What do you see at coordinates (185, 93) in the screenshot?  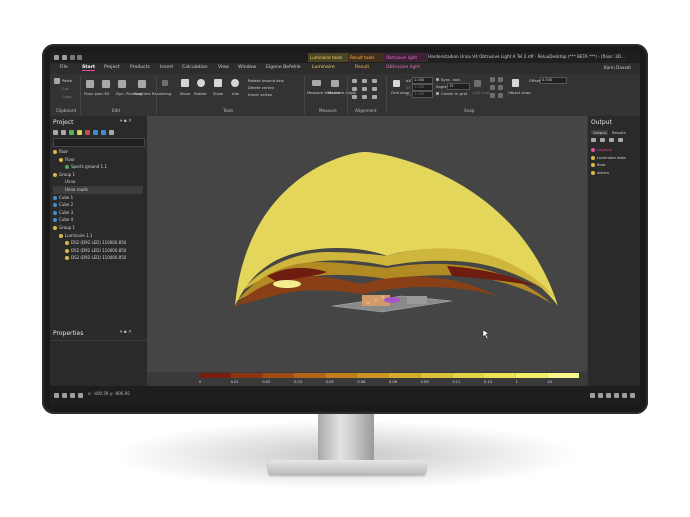 I see `move-button: Move` at bounding box center [185, 93].